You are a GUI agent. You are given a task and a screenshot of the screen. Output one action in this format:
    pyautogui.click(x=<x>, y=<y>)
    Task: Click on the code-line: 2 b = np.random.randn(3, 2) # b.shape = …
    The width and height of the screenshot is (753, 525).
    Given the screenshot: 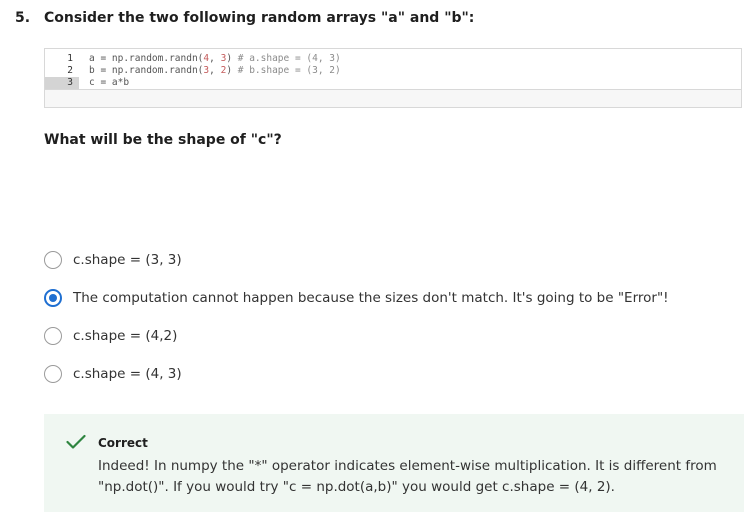 What is the action you would take?
    pyautogui.click(x=308, y=71)
    